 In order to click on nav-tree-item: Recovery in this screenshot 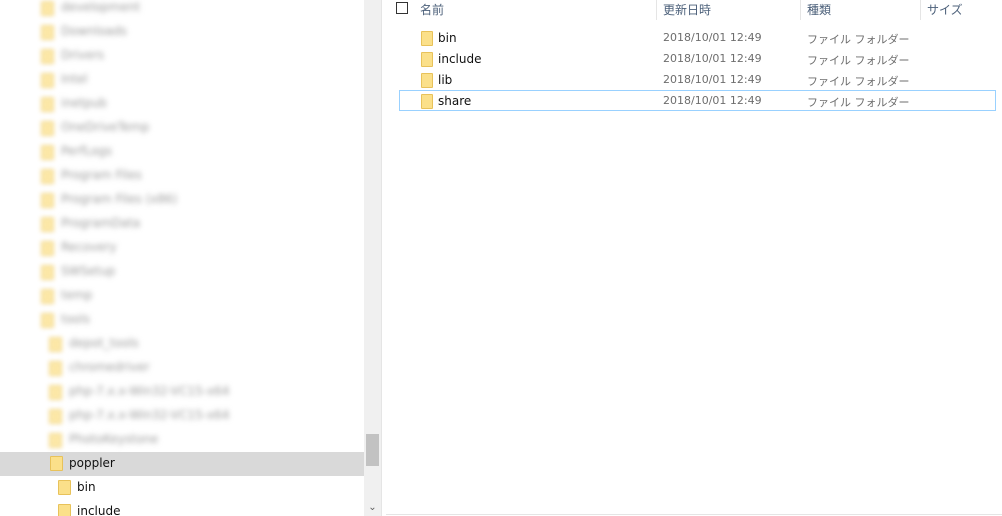, I will do `click(182, 248)`.